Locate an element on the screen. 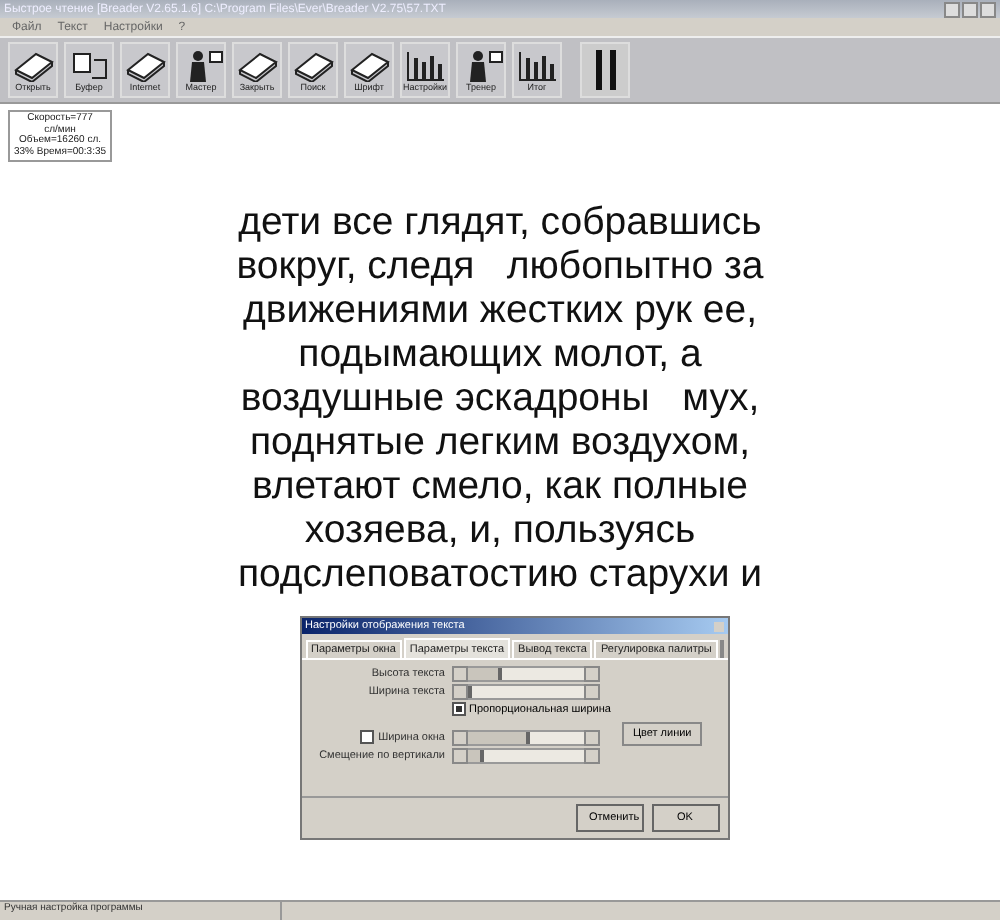 This screenshot has height=920, width=1000. reading-text-line: воздушные эскадроны мух, is located at coordinates (500, 398).